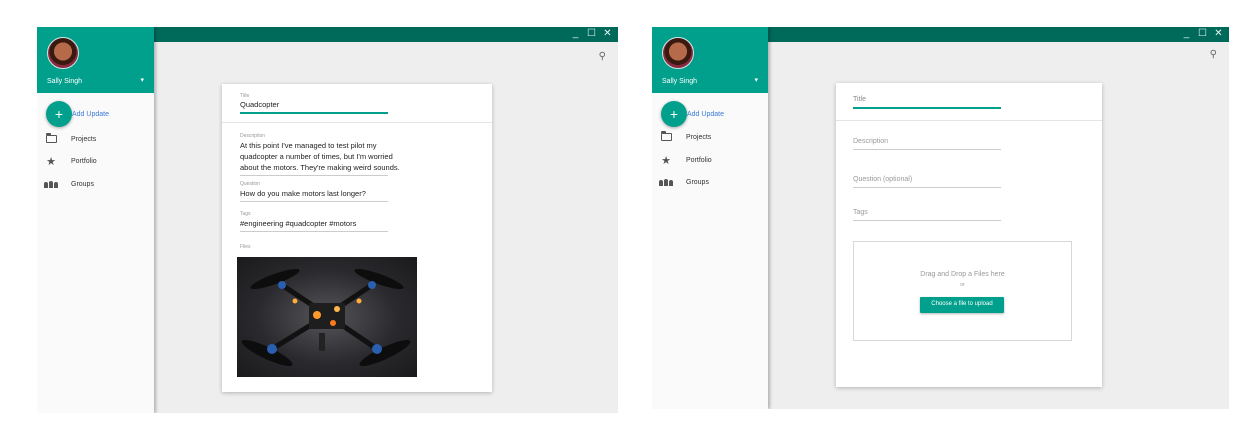 This screenshot has width=1249, height=427. I want to click on tags-field: #engineering #quadcopter #motors, so click(298, 223).